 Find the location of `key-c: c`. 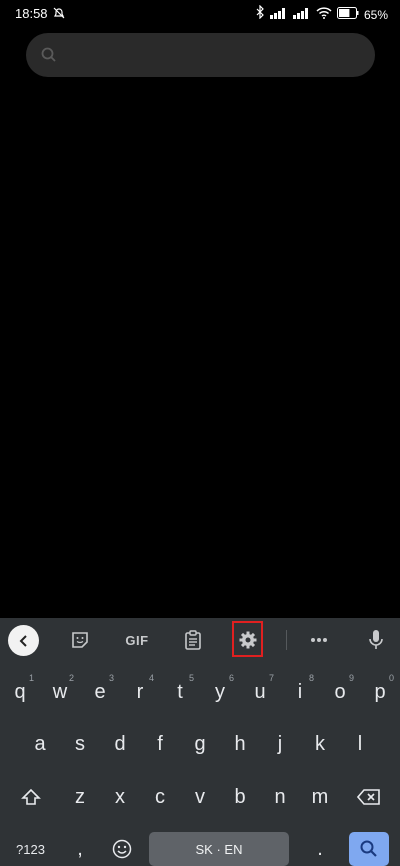

key-c: c is located at coordinates (160, 797).